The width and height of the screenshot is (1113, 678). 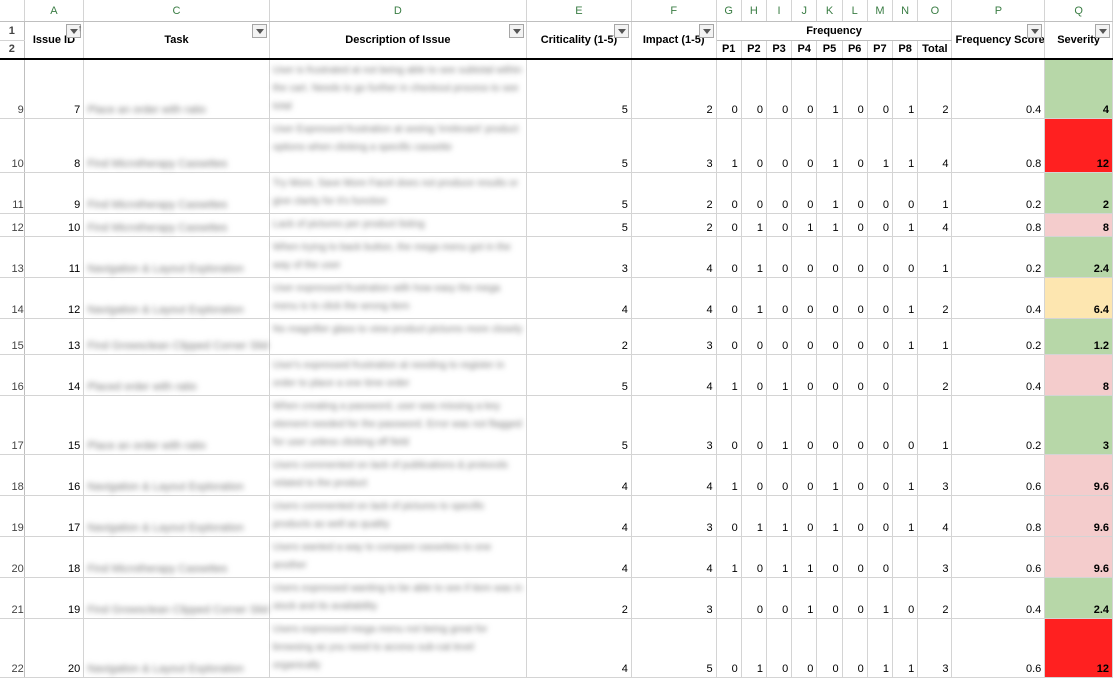 What do you see at coordinates (12, 475) in the screenshot?
I see `row-number: 18` at bounding box center [12, 475].